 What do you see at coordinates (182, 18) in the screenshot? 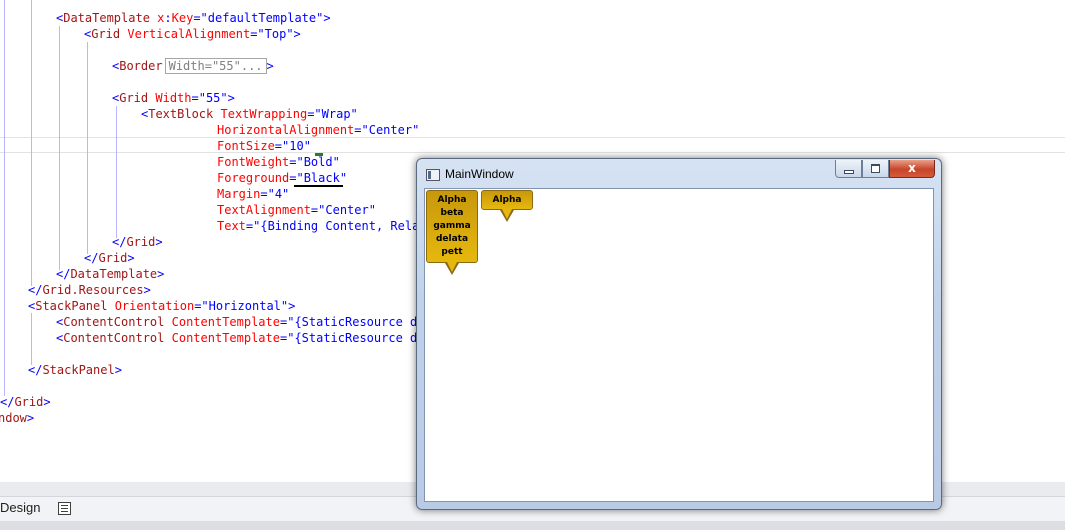
I see `code-token: Key` at bounding box center [182, 18].